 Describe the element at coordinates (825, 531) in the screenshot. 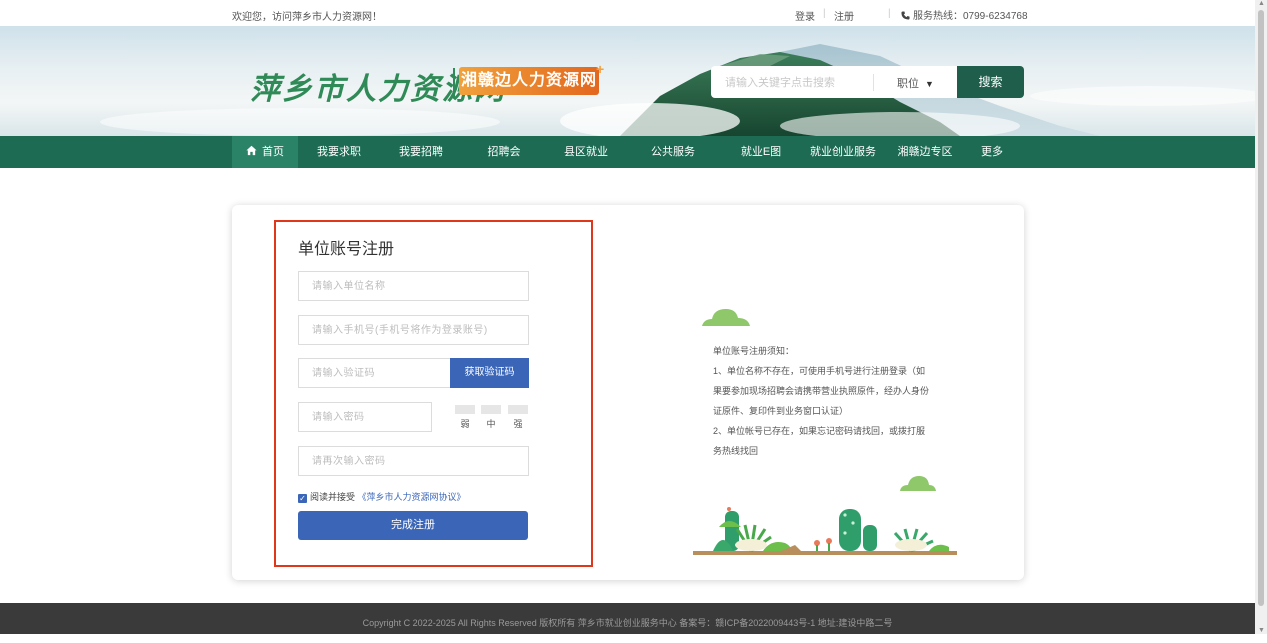

I see `plant-illustration` at that location.